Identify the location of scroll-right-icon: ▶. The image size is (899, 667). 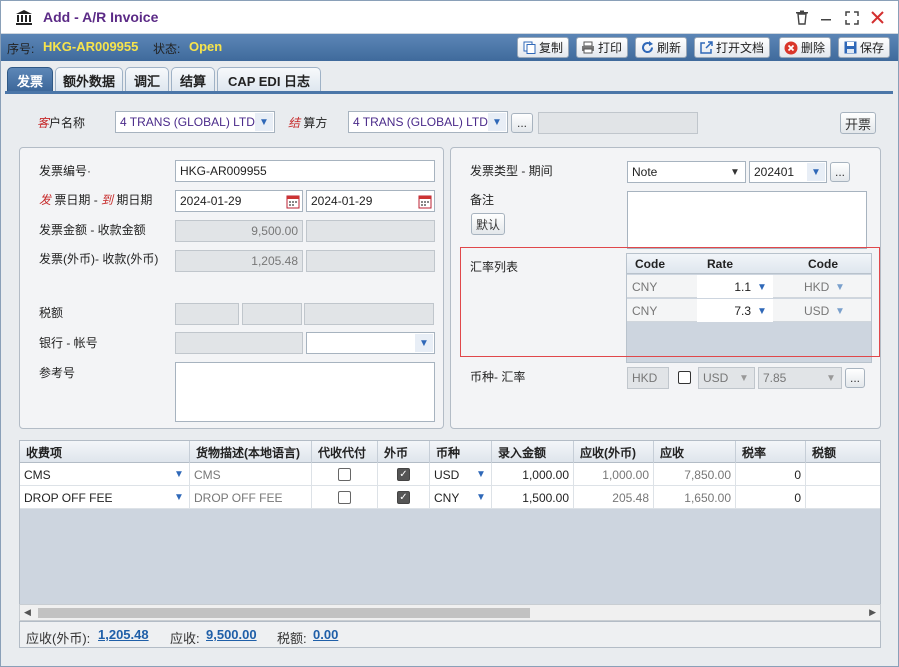
(872, 612).